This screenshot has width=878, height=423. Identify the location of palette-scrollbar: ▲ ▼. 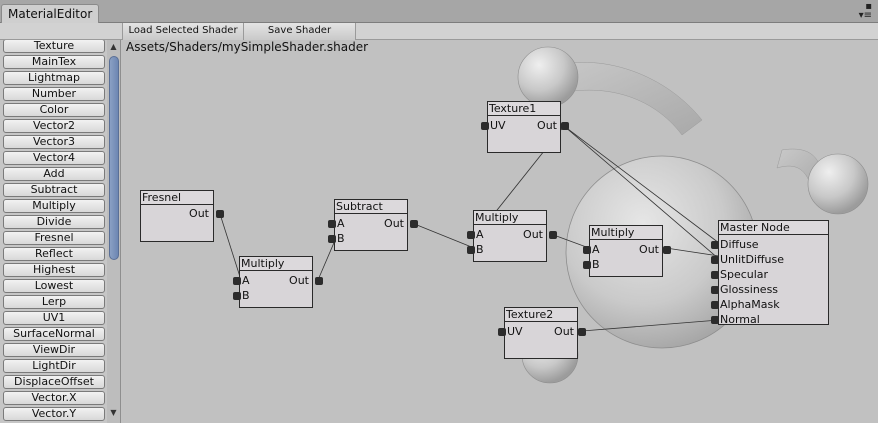
(113, 231).